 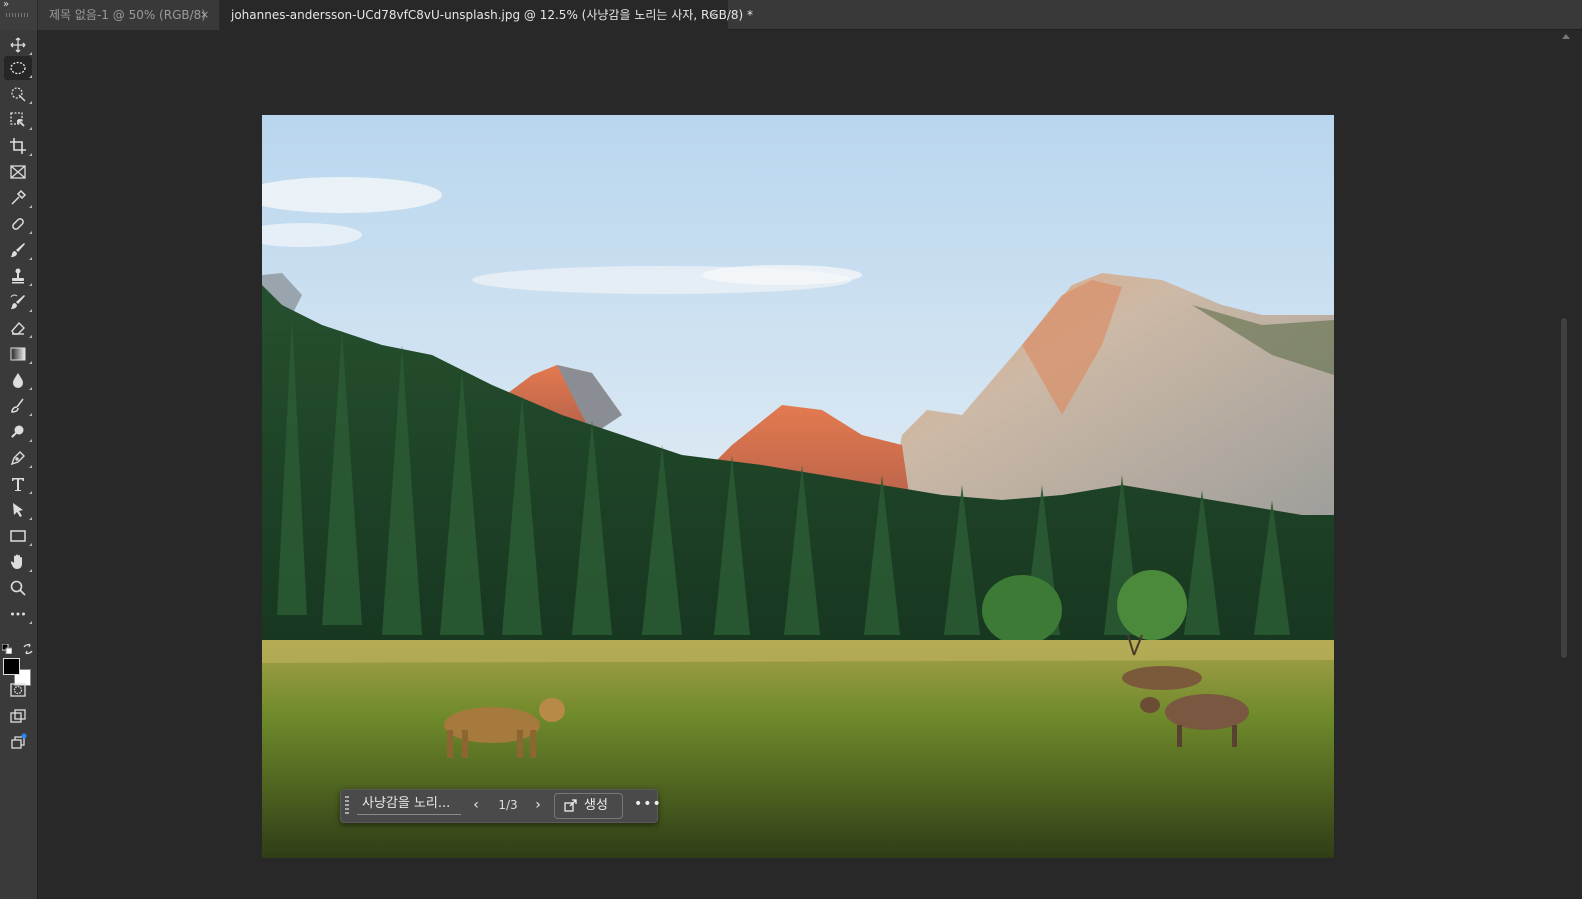 I want to click on history-brush-icon, so click(x=18, y=302).